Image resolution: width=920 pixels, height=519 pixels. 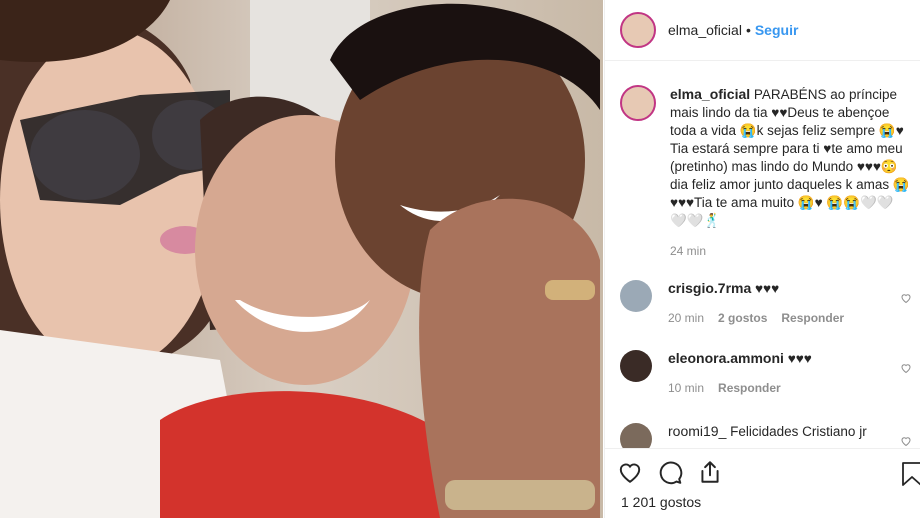 I want to click on comment-item: eleonora.ammoni ♥♥♥ 10 min Responder, so click(x=770, y=372).